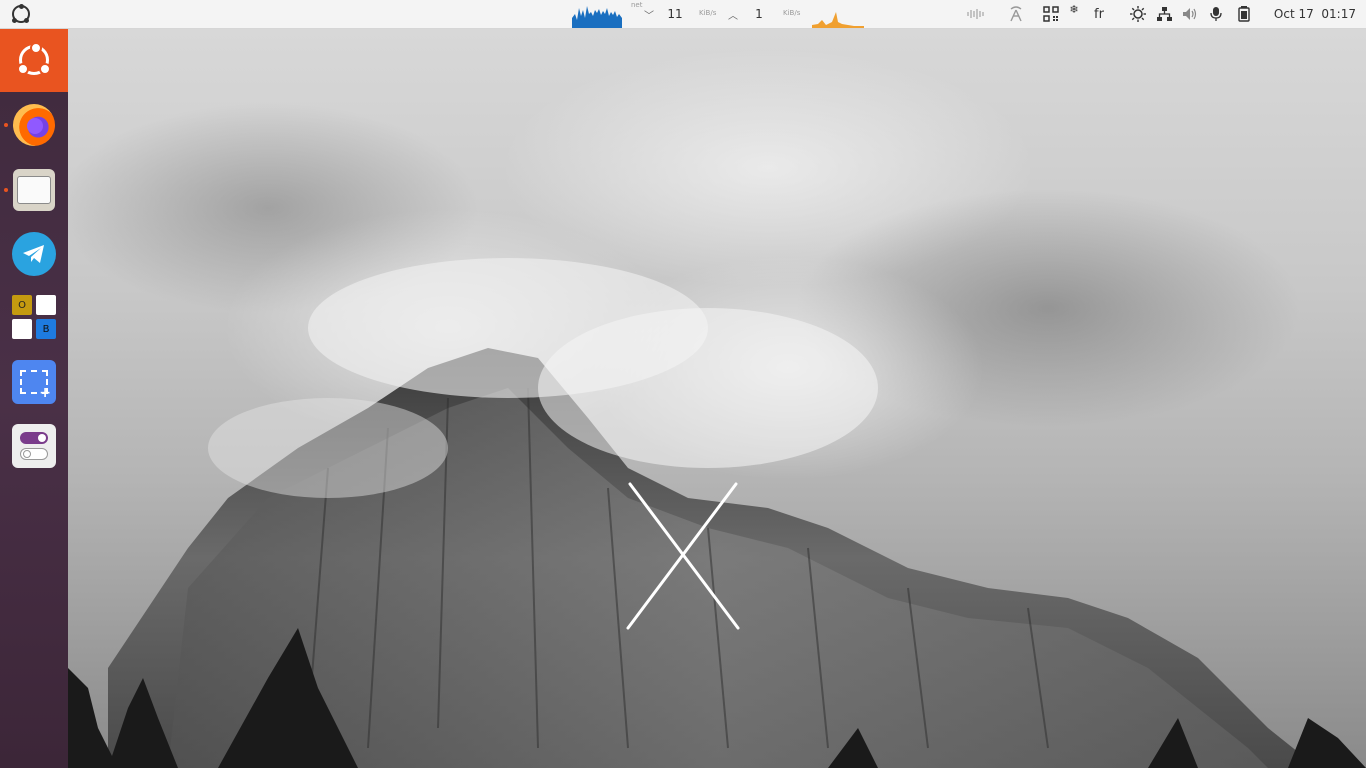 The width and height of the screenshot is (1366, 768). I want to click on audio-wave-icon, so click(976, 14).